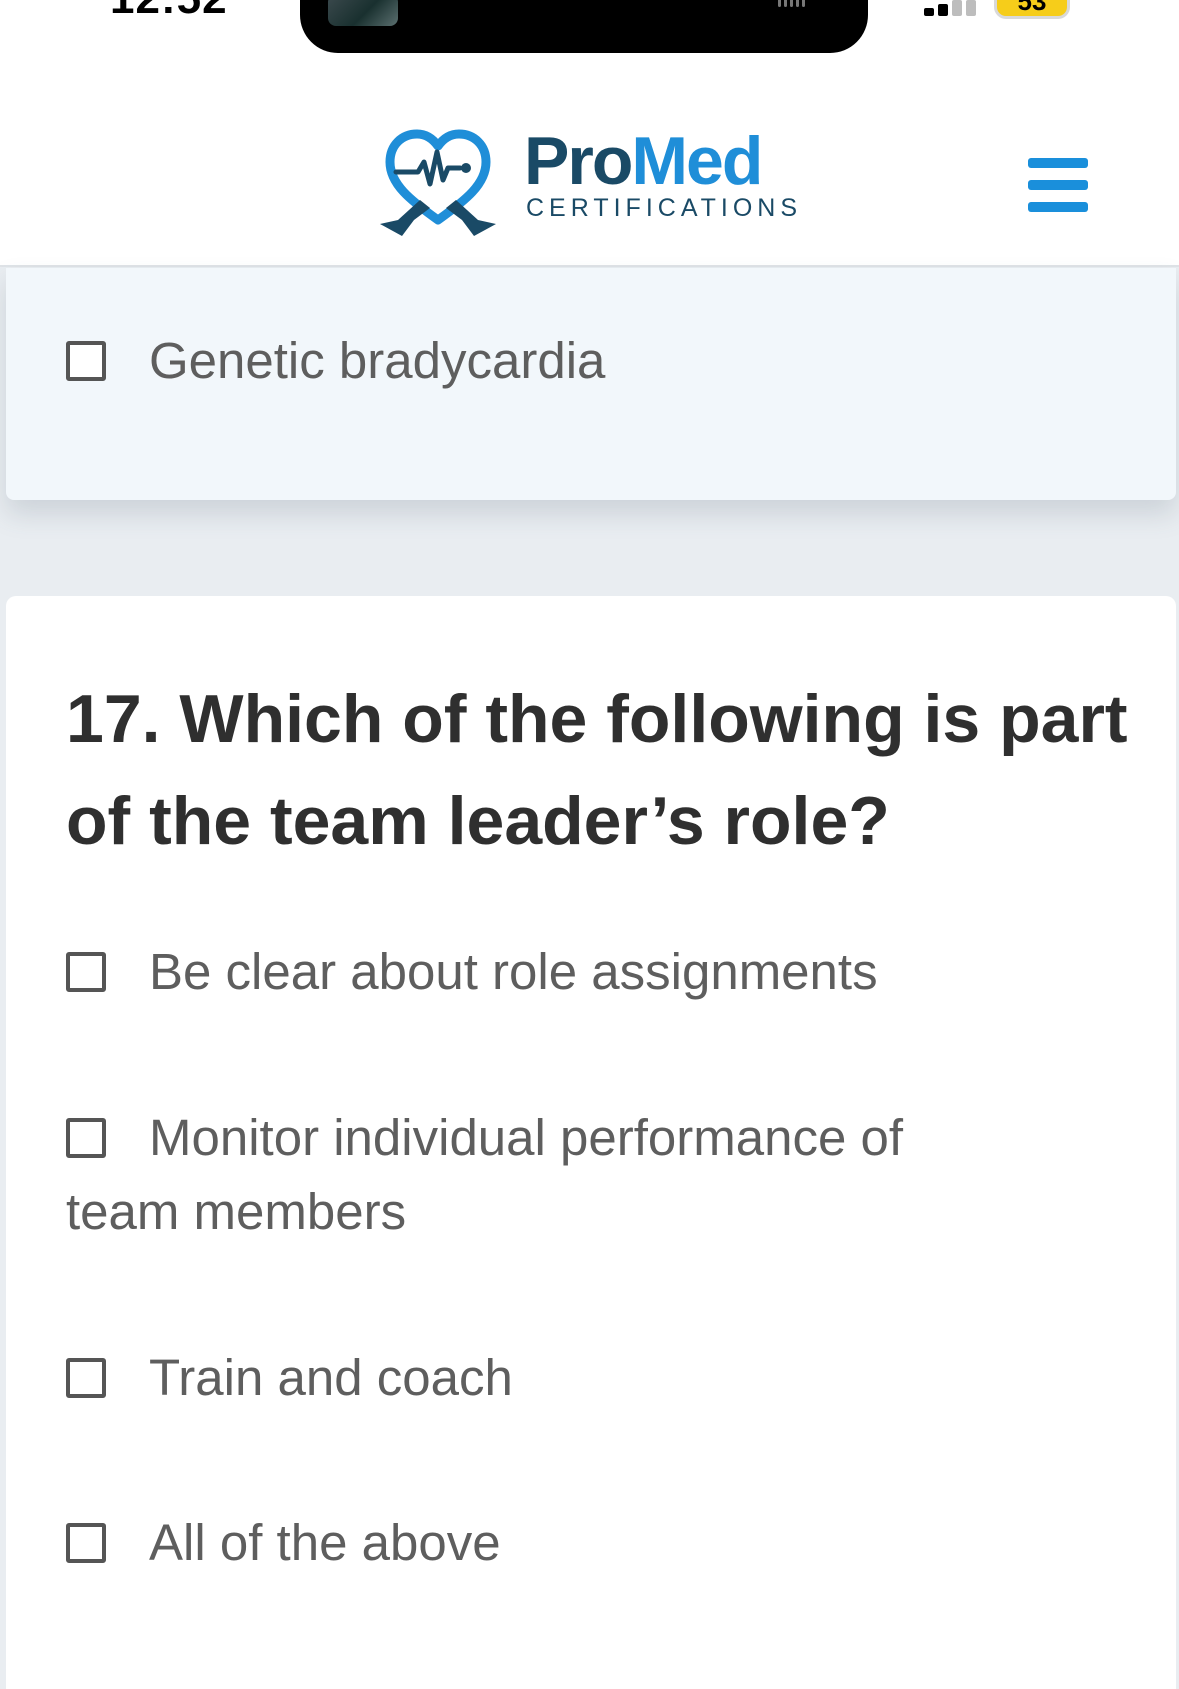 This screenshot has height=1689, width=1179. I want to click on brand-med: Med, so click(697, 161).